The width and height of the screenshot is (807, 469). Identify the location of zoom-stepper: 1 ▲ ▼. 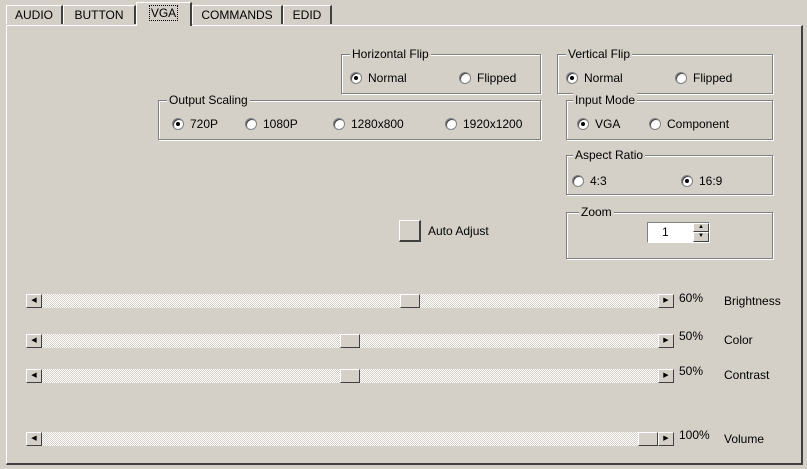
(678, 232).